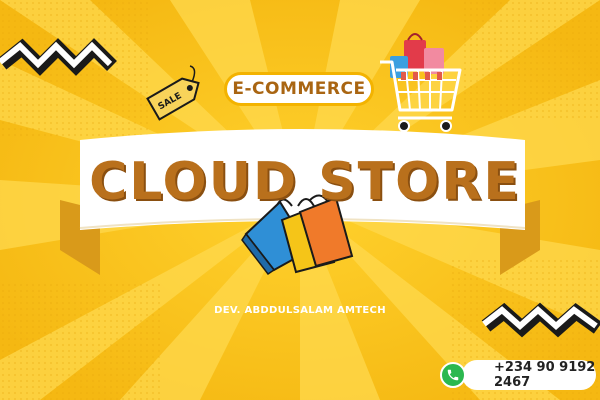 Image resolution: width=600 pixels, height=400 pixels. I want to click on developer-credit: DEV. ABDDULSALAM AMTECH, so click(300, 310).